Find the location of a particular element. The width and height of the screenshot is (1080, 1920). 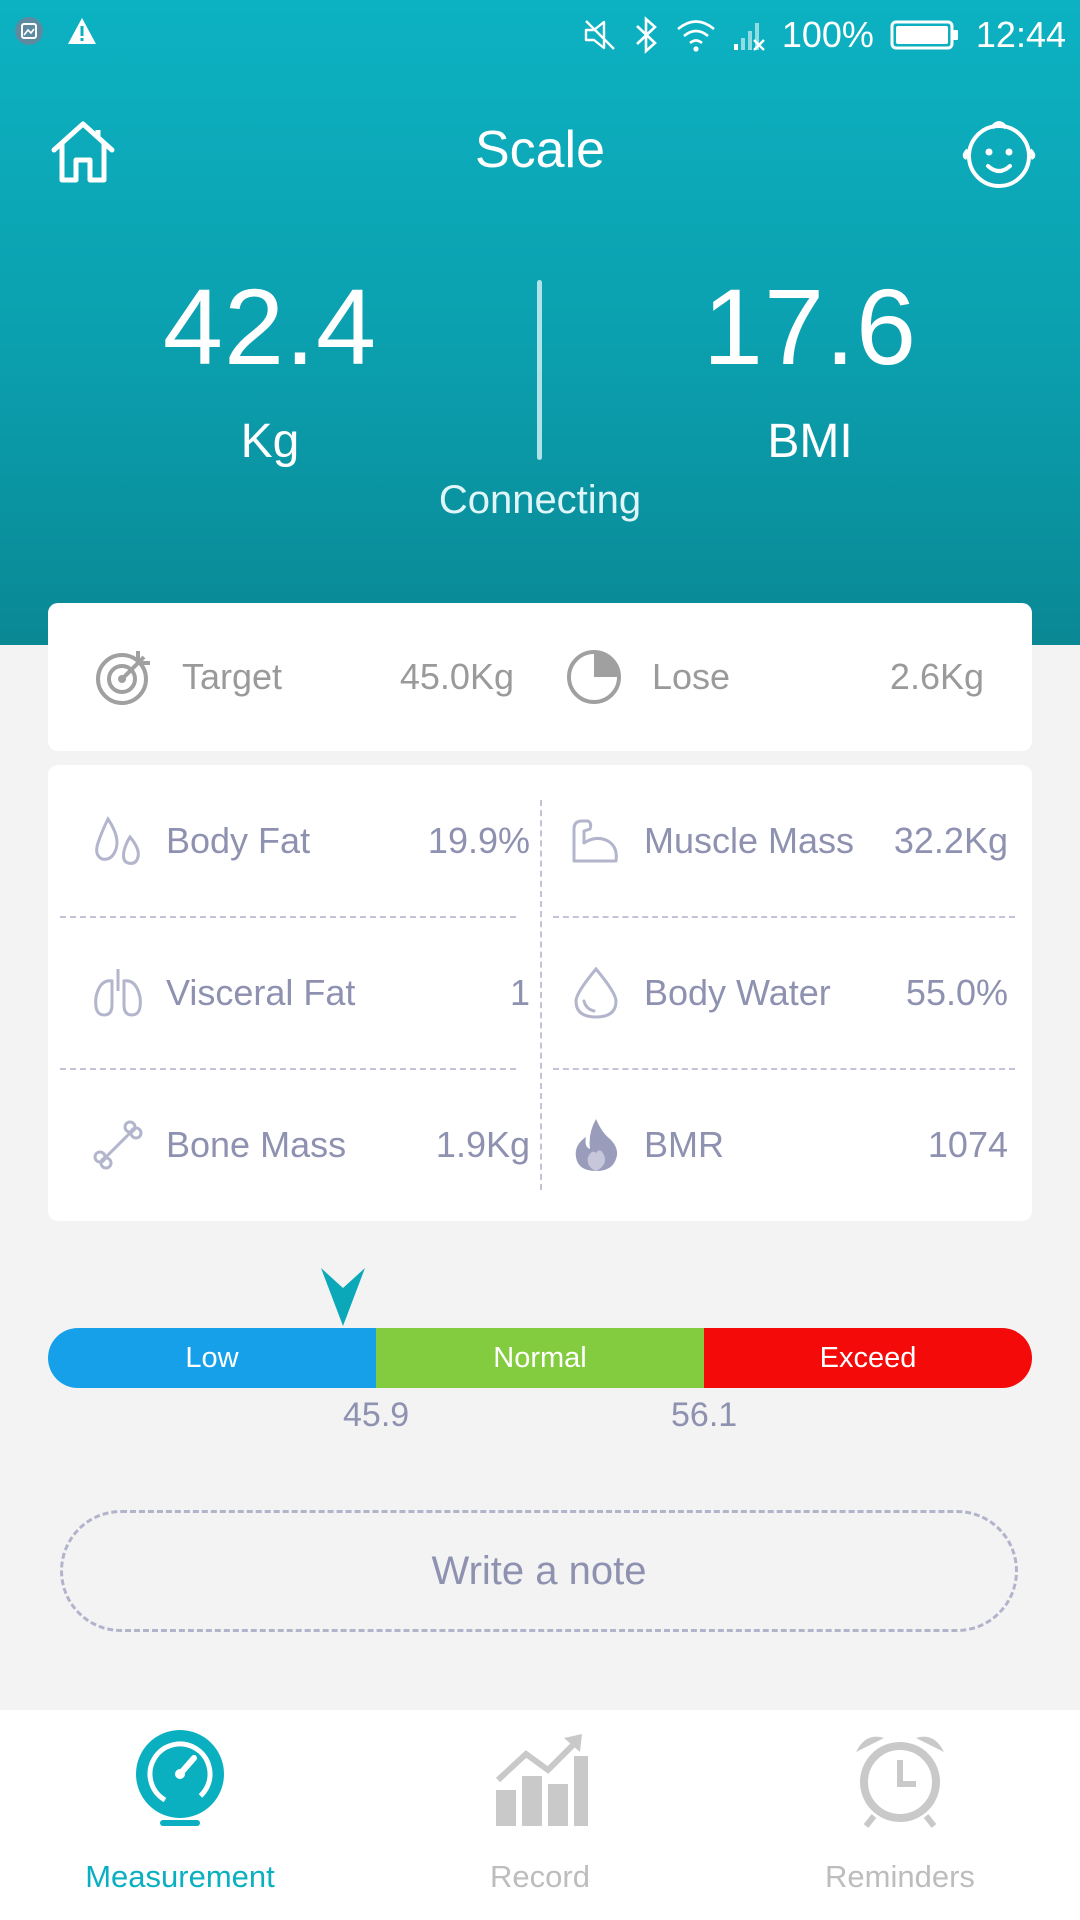

wifi-icon is located at coordinates (695, 36).